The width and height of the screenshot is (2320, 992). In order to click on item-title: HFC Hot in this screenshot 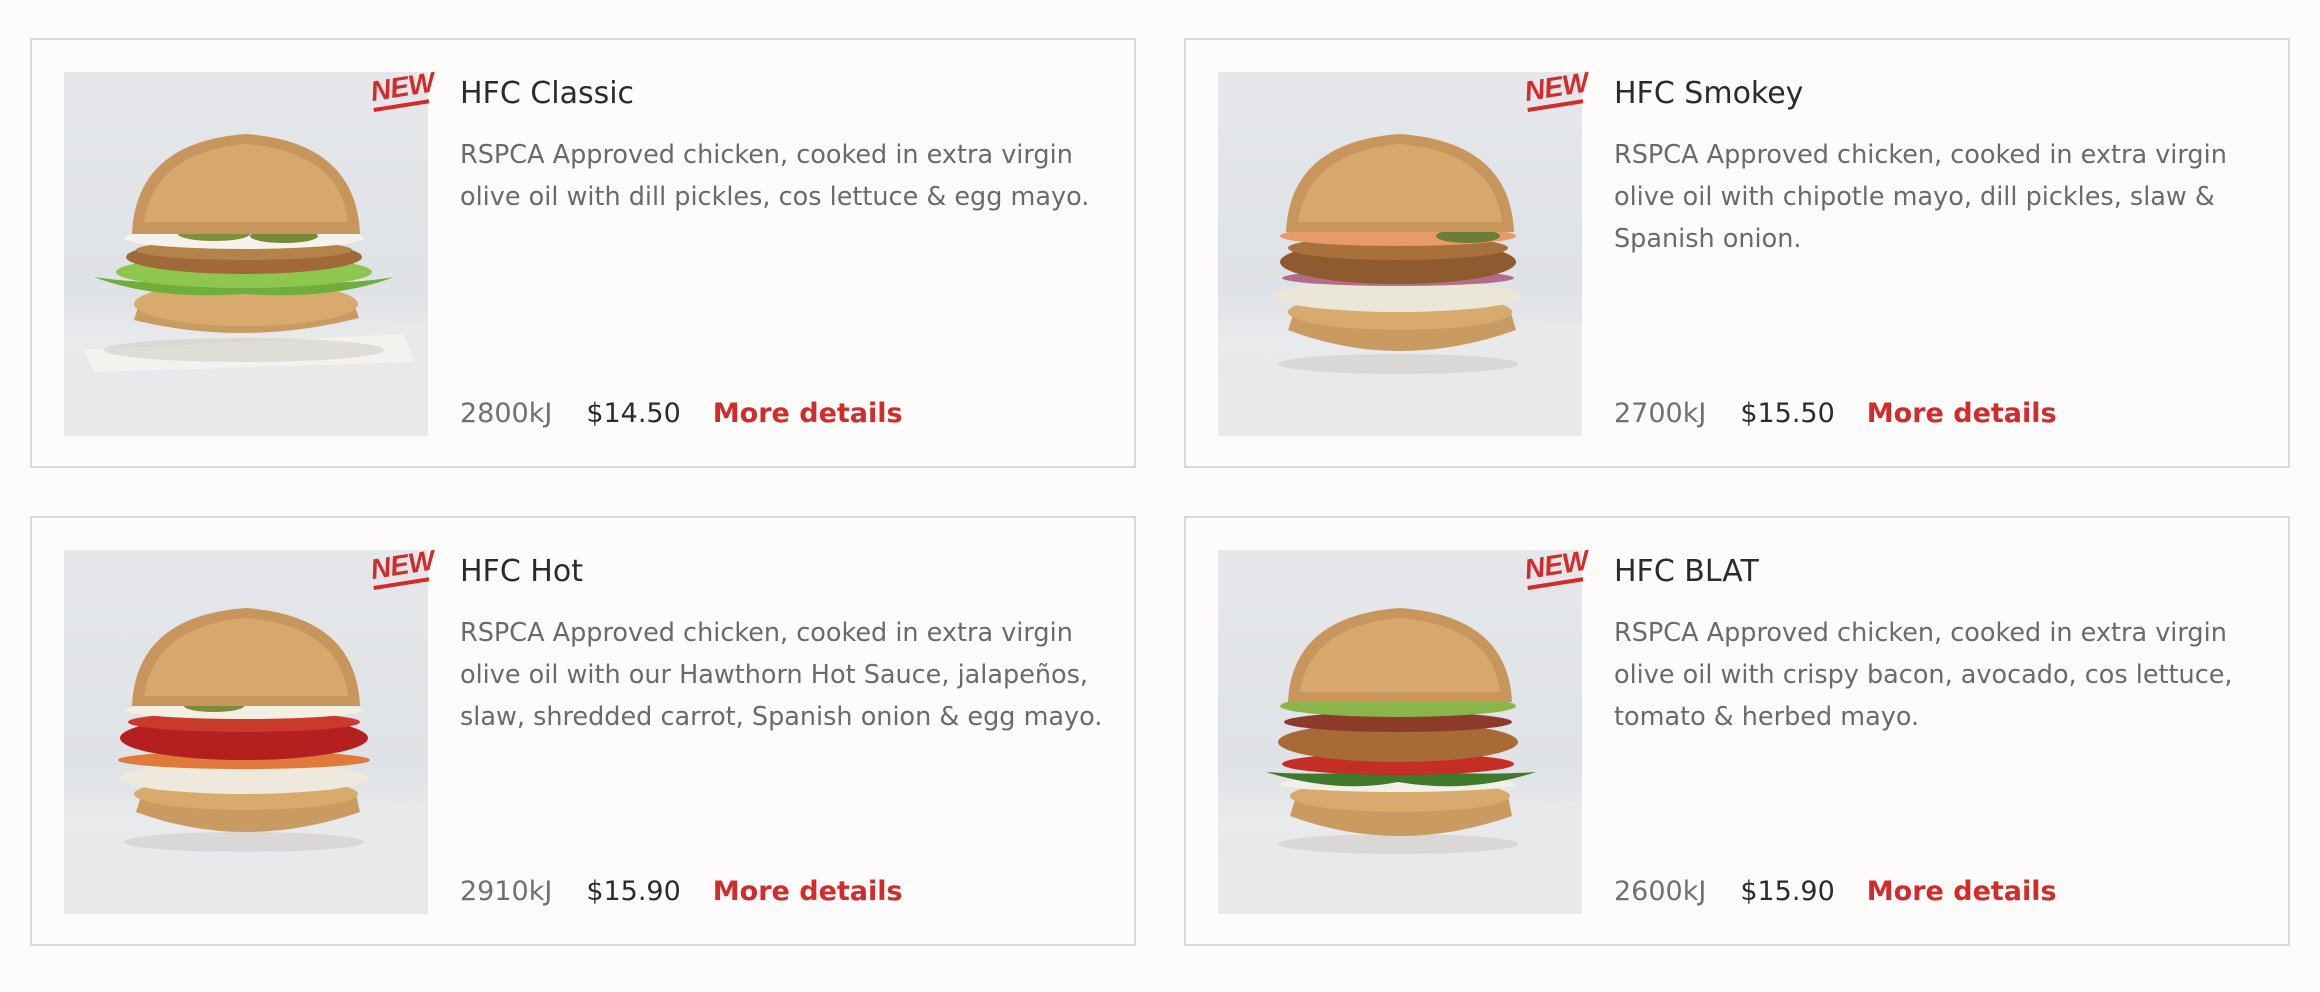, I will do `click(521, 571)`.